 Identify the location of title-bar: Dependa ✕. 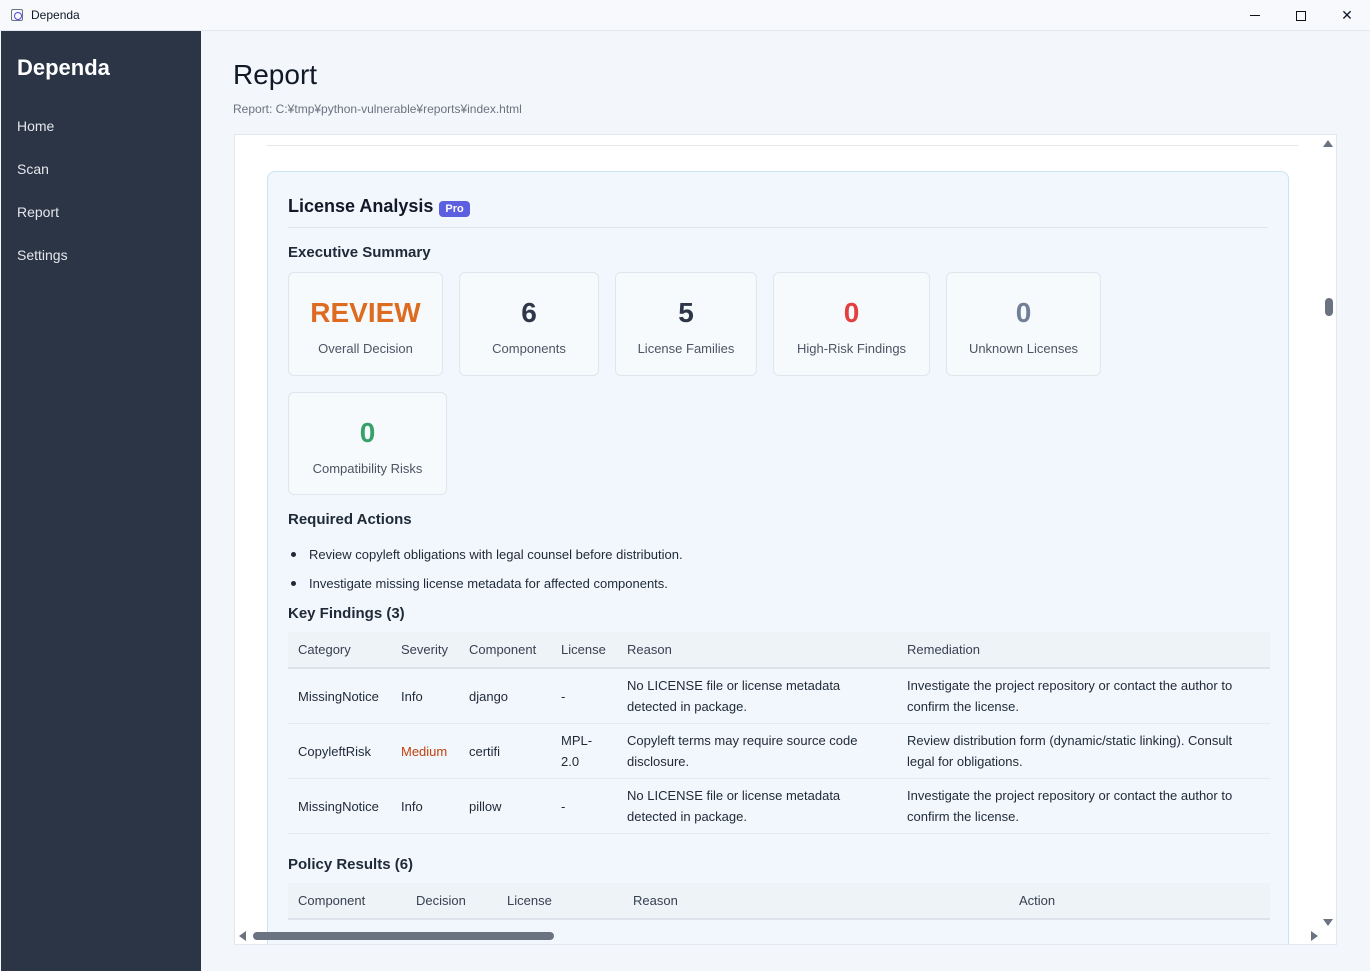
(685, 15).